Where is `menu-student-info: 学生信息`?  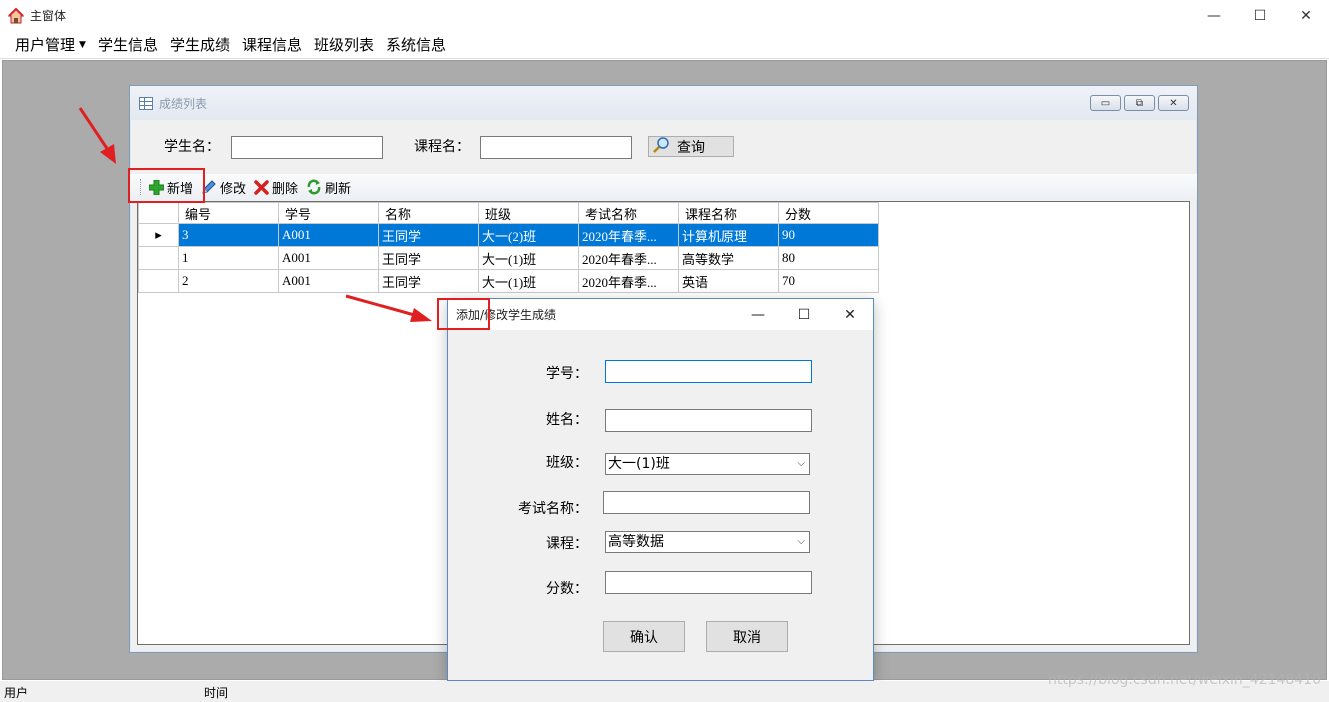 menu-student-info: 学生信息 is located at coordinates (128, 45).